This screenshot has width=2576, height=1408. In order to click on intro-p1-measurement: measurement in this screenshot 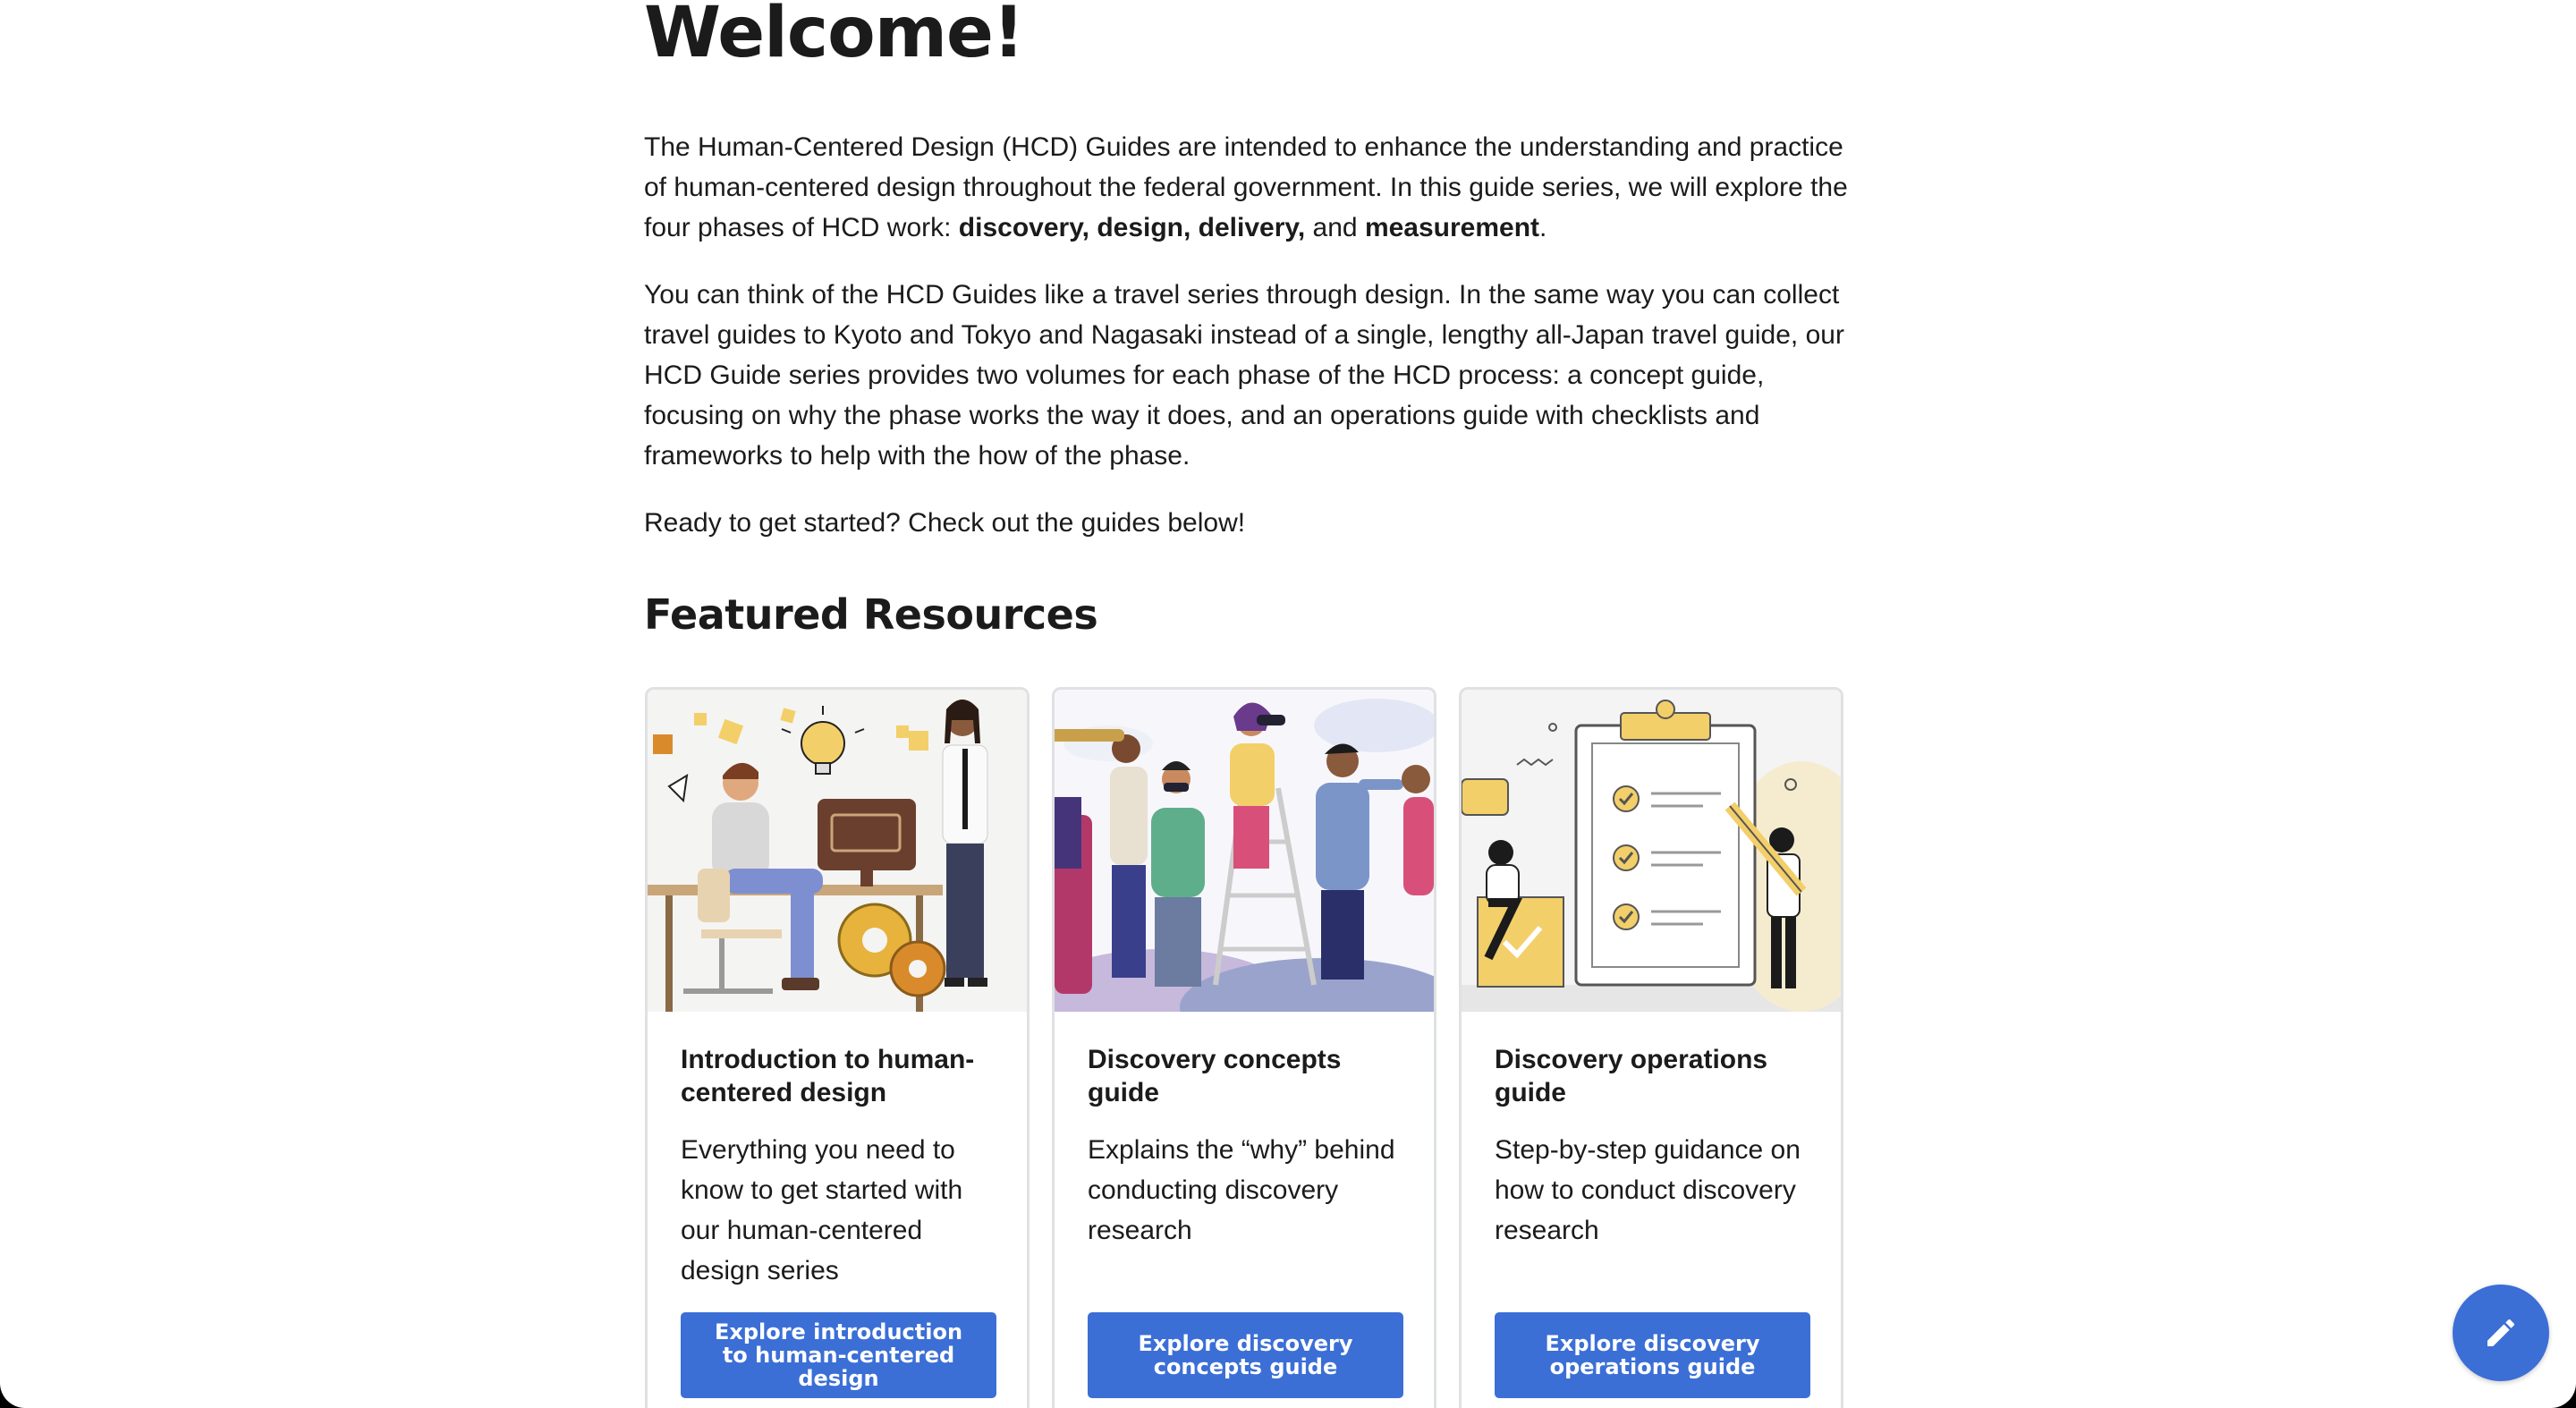, I will do `click(1452, 228)`.